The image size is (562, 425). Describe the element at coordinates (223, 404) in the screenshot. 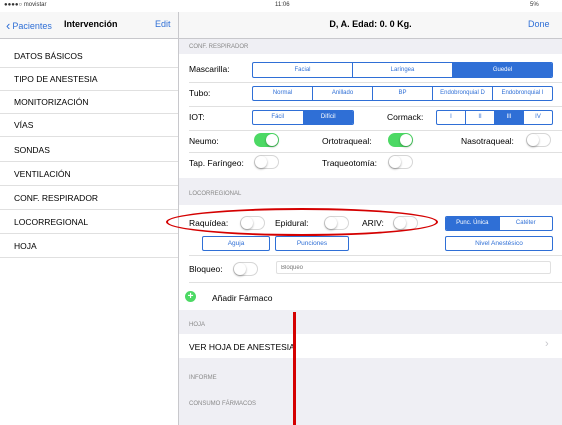

I see `section-header-consumo-farmacos: CONSUMO FÁRMACOS` at that location.